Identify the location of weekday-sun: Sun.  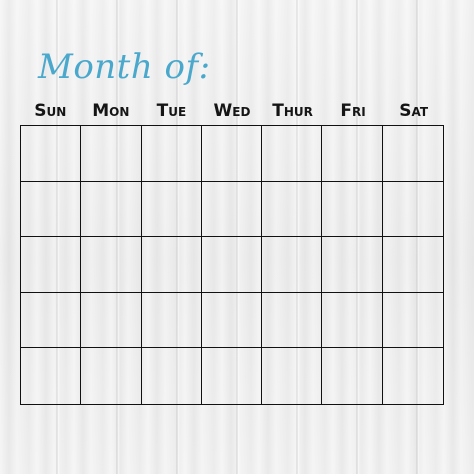
(50, 111).